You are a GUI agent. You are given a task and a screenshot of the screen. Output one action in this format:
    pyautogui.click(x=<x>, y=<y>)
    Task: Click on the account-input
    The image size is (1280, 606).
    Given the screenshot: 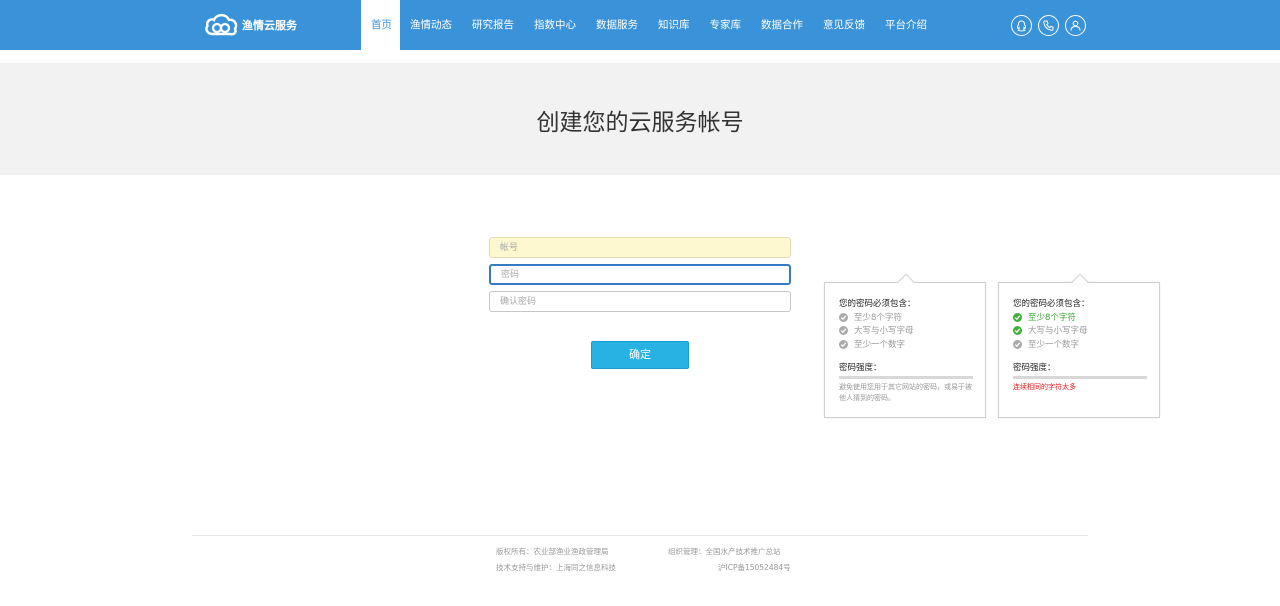 What is the action you would take?
    pyautogui.click(x=640, y=247)
    